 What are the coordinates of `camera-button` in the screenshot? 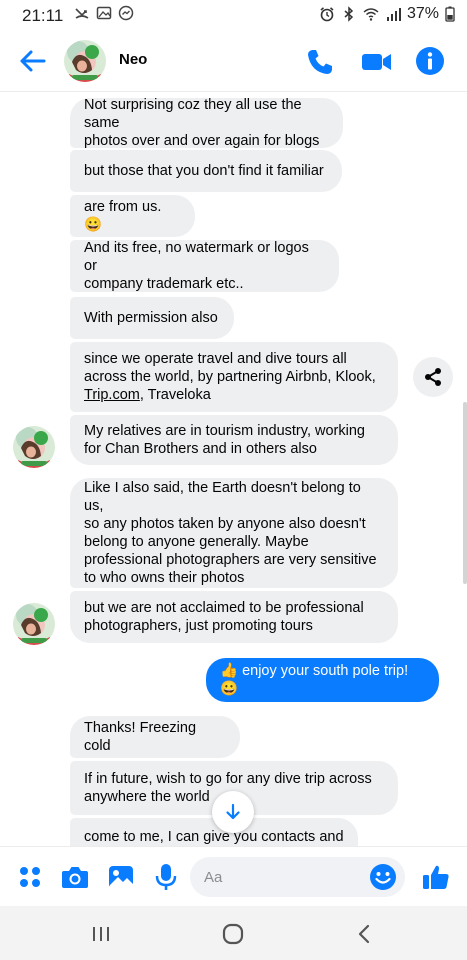 It's located at (75, 877).